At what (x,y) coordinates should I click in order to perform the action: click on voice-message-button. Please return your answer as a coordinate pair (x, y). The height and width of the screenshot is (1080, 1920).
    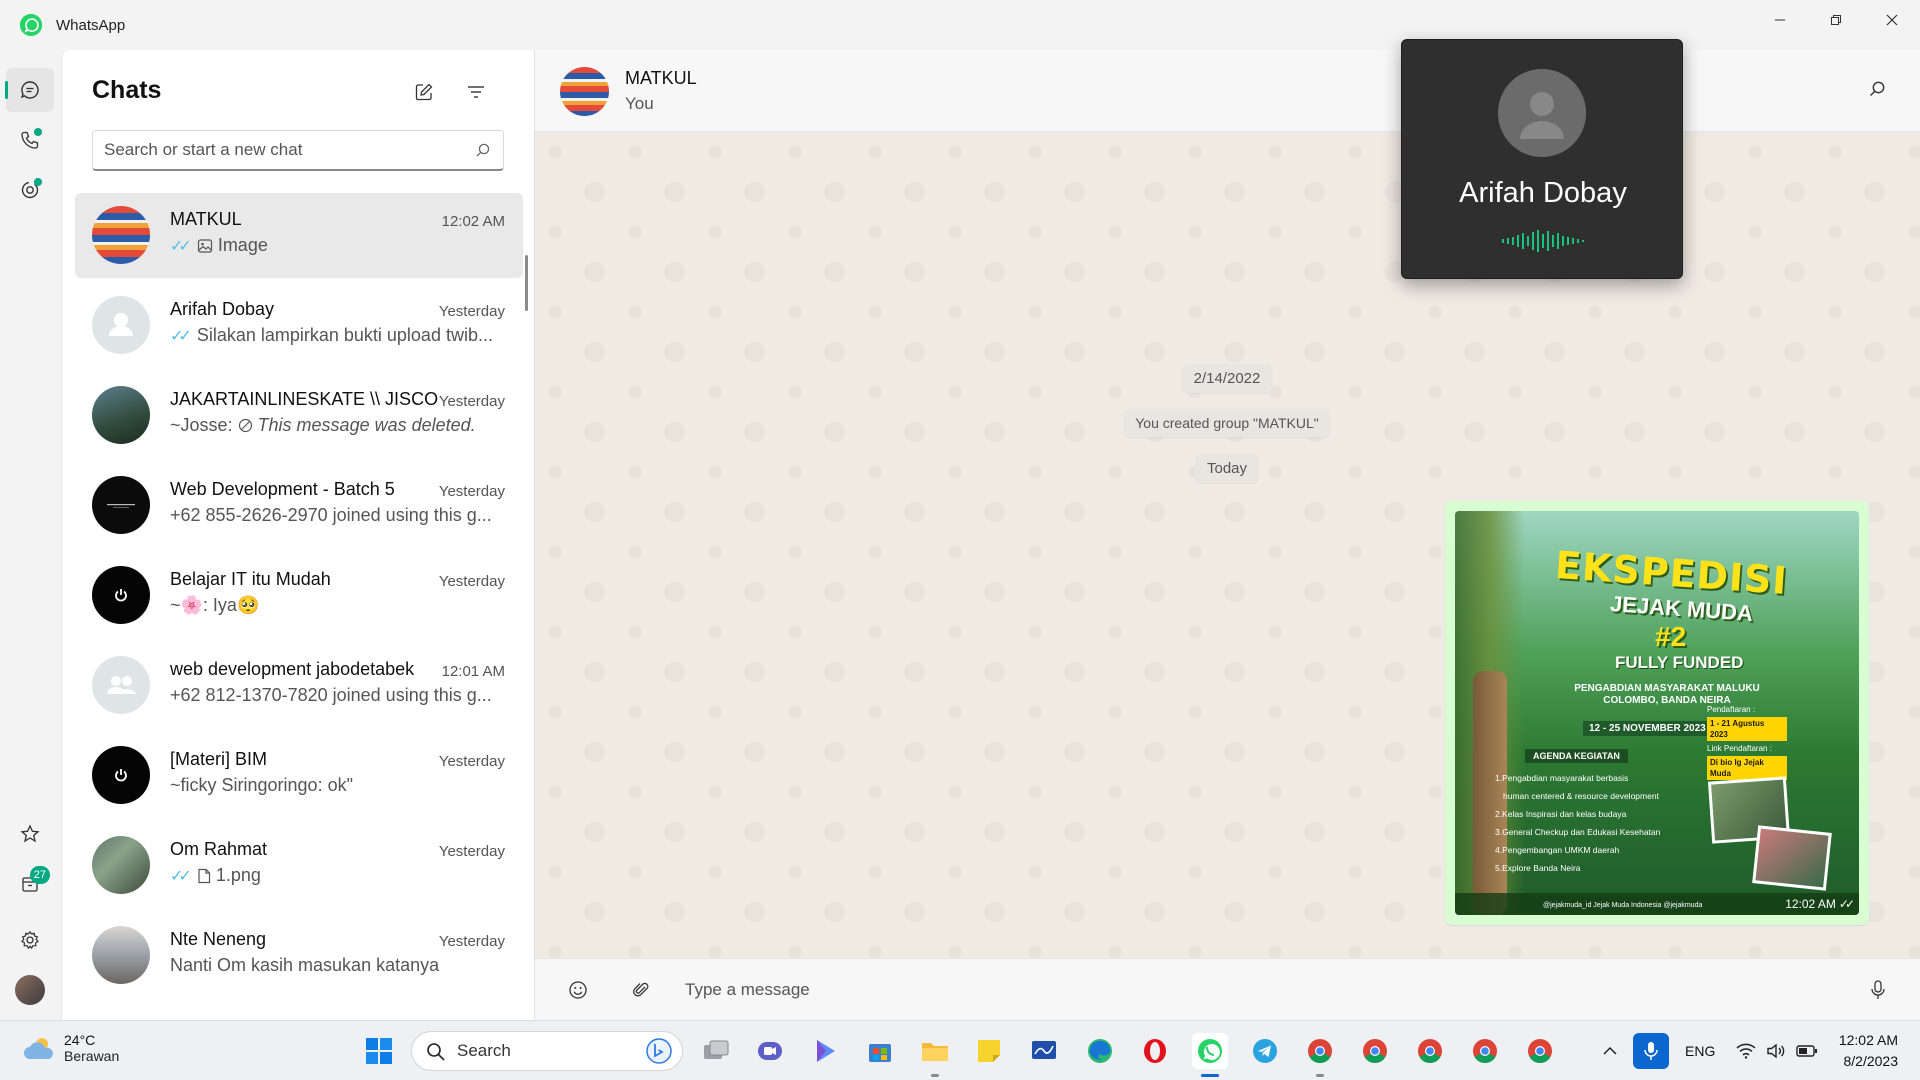
    Looking at the image, I should click on (1878, 990).